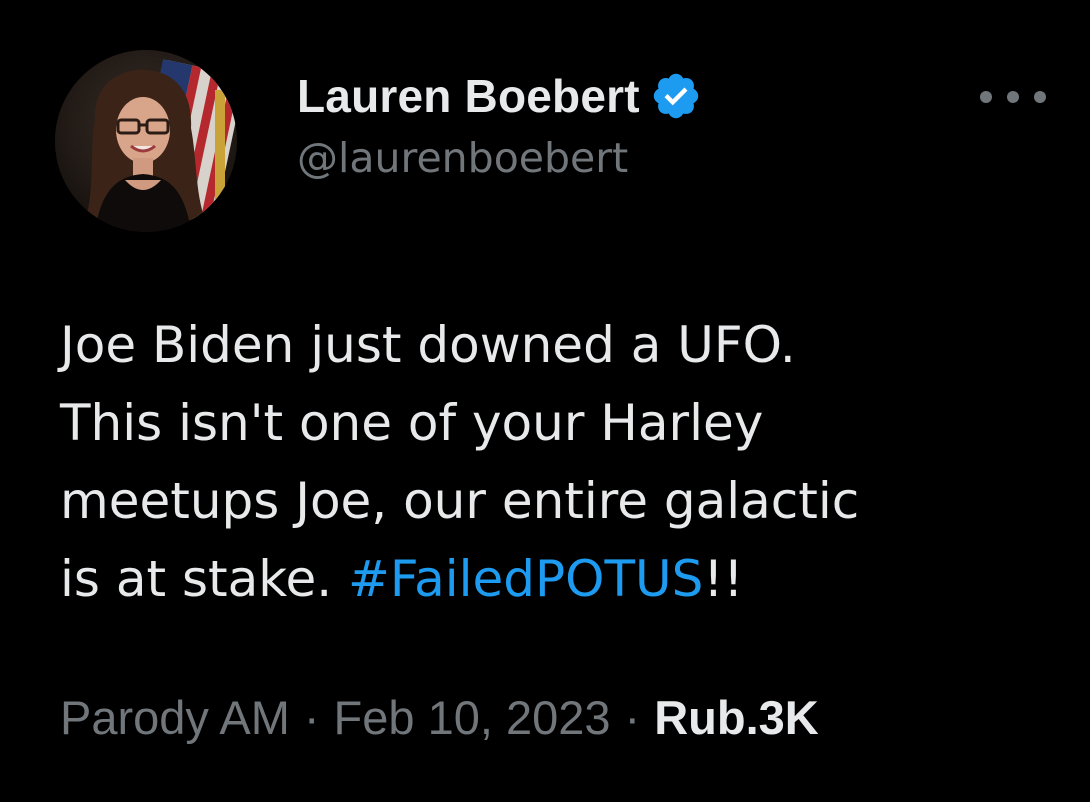 Image resolution: width=1090 pixels, height=802 pixels. Describe the element at coordinates (736, 717) in the screenshot. I see `view-count: Rub.3K` at that location.